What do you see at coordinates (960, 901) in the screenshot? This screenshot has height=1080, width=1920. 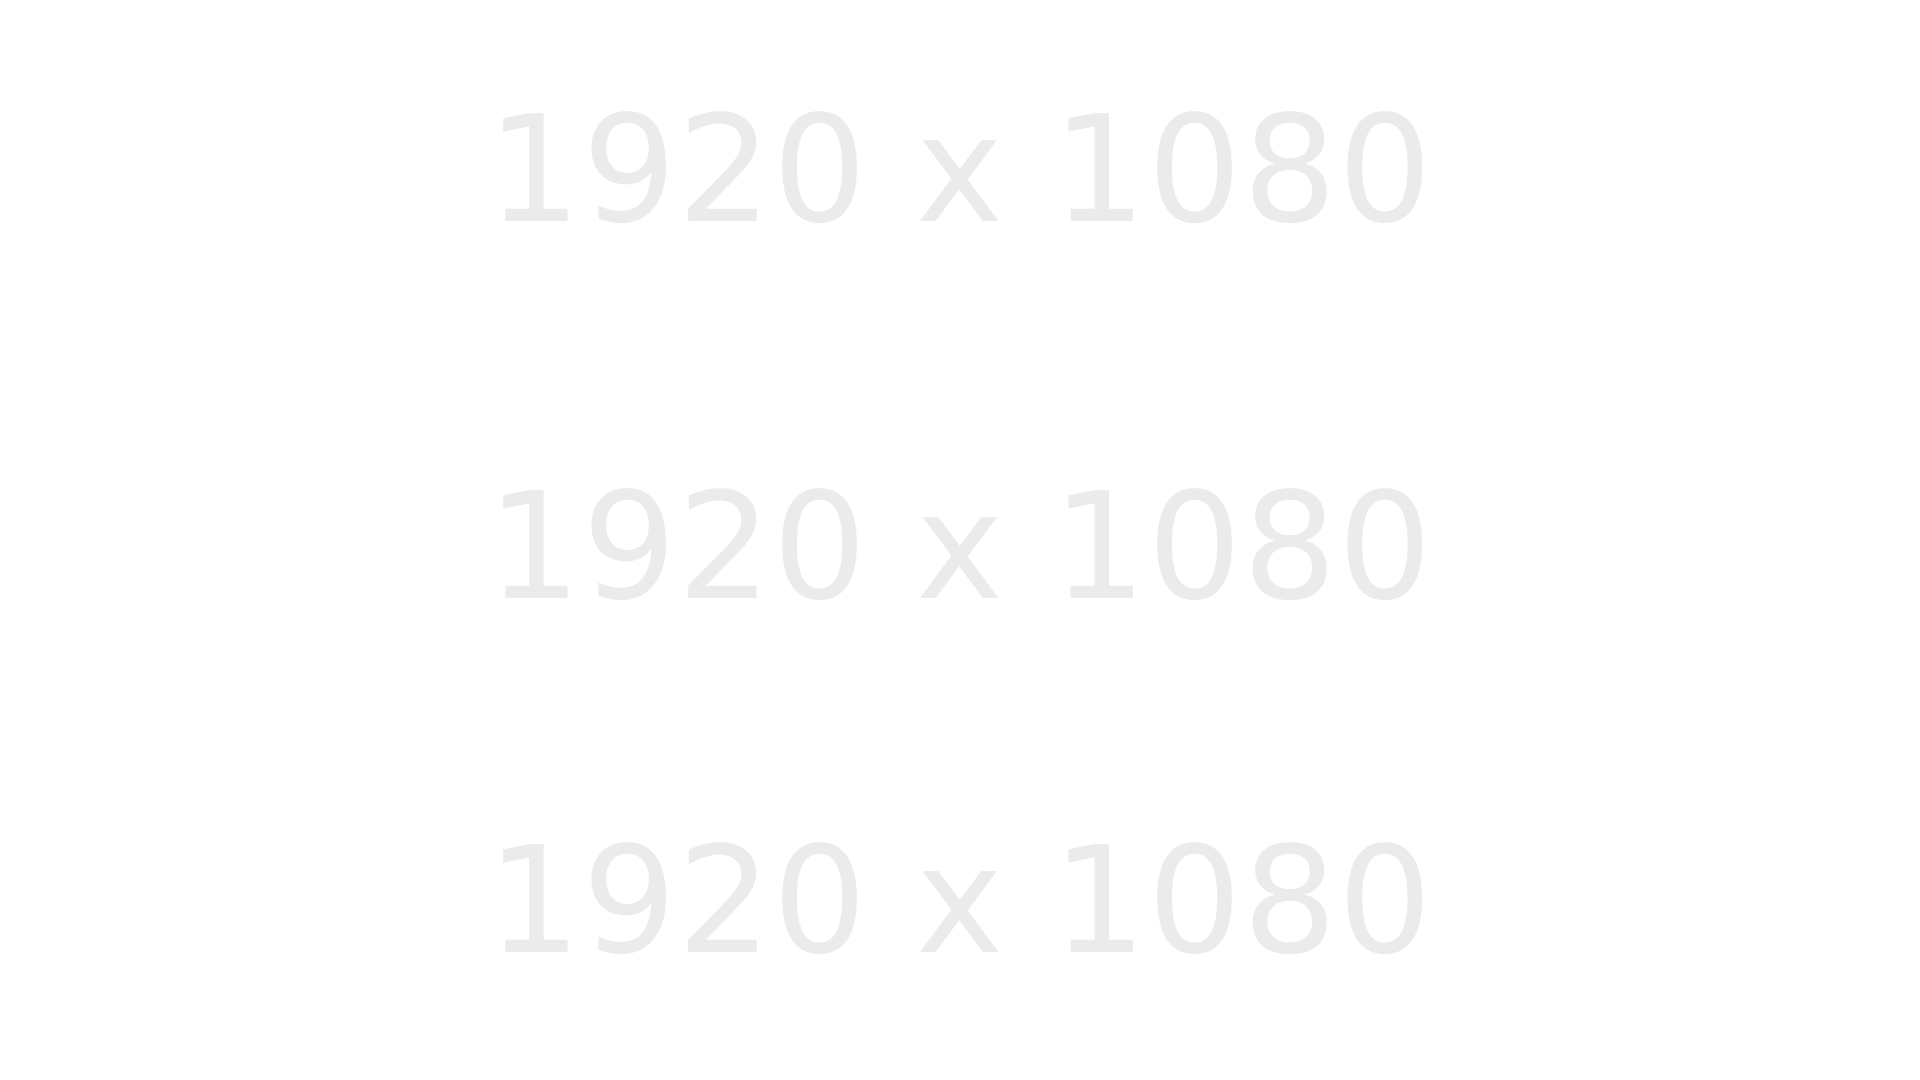 I see `dimension-label-bottom: 1920 x 1080` at bounding box center [960, 901].